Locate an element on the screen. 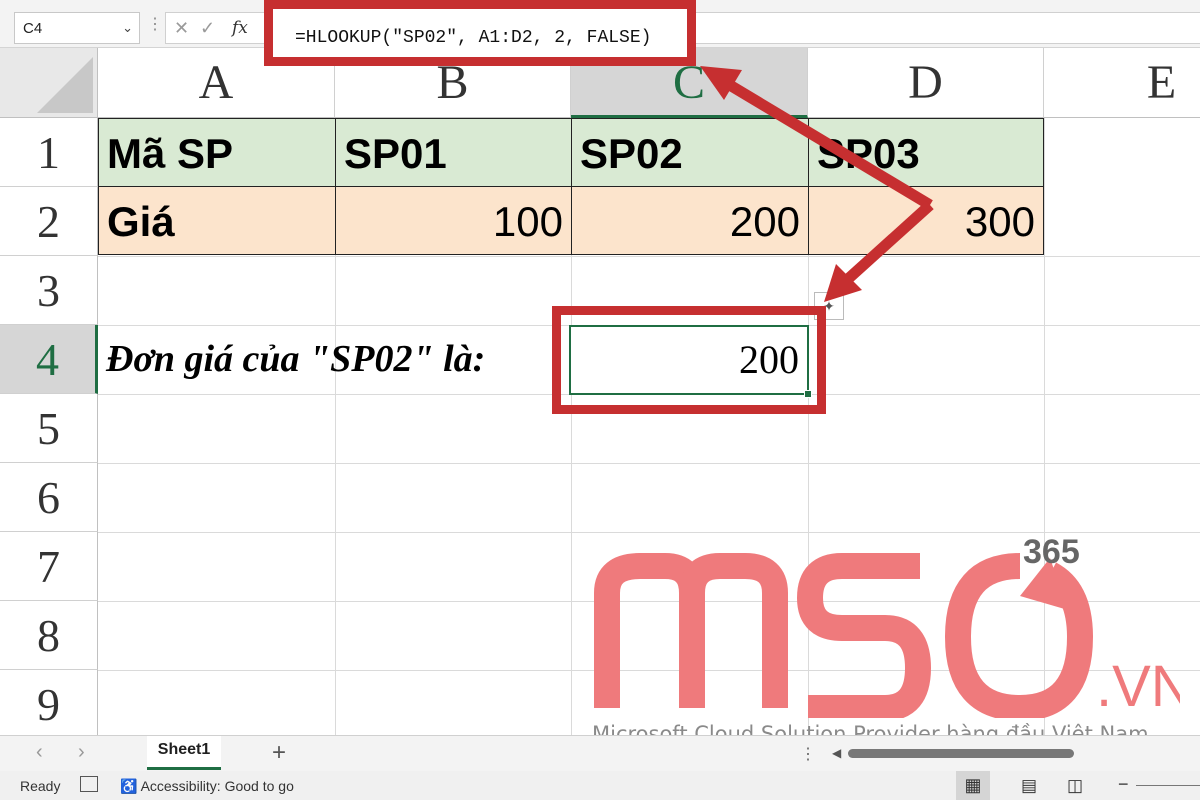 The width and height of the screenshot is (1200, 800). cell-d2: 300 is located at coordinates (926, 220).